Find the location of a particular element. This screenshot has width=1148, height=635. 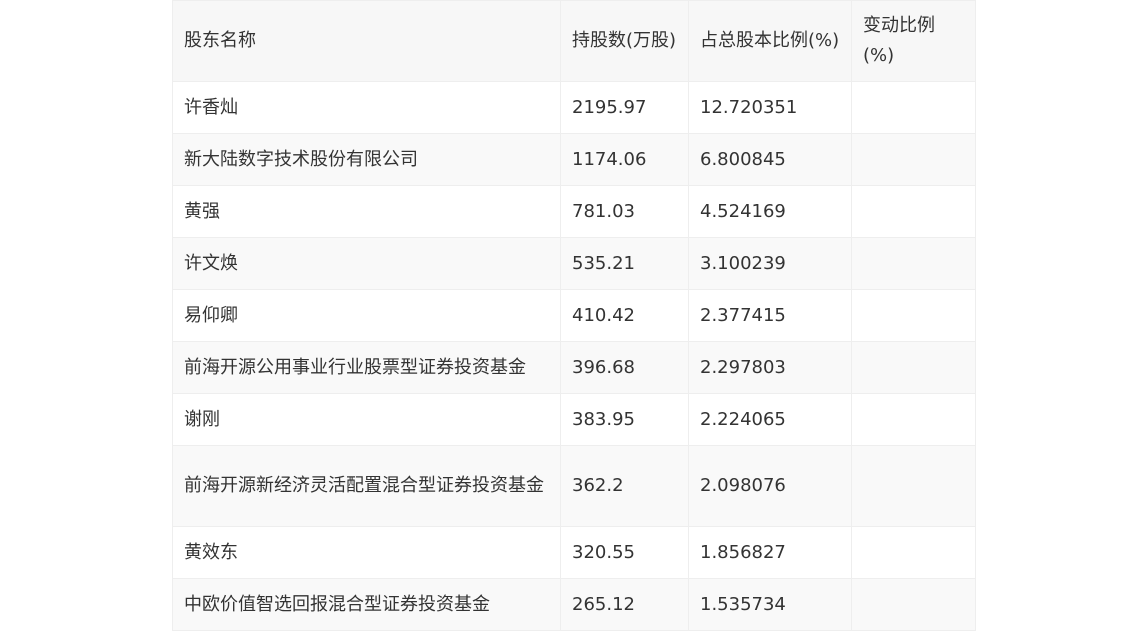

cell-shareholder-name: 中欧价值智选回报混合型证券投资基金 is located at coordinates (366, 604).